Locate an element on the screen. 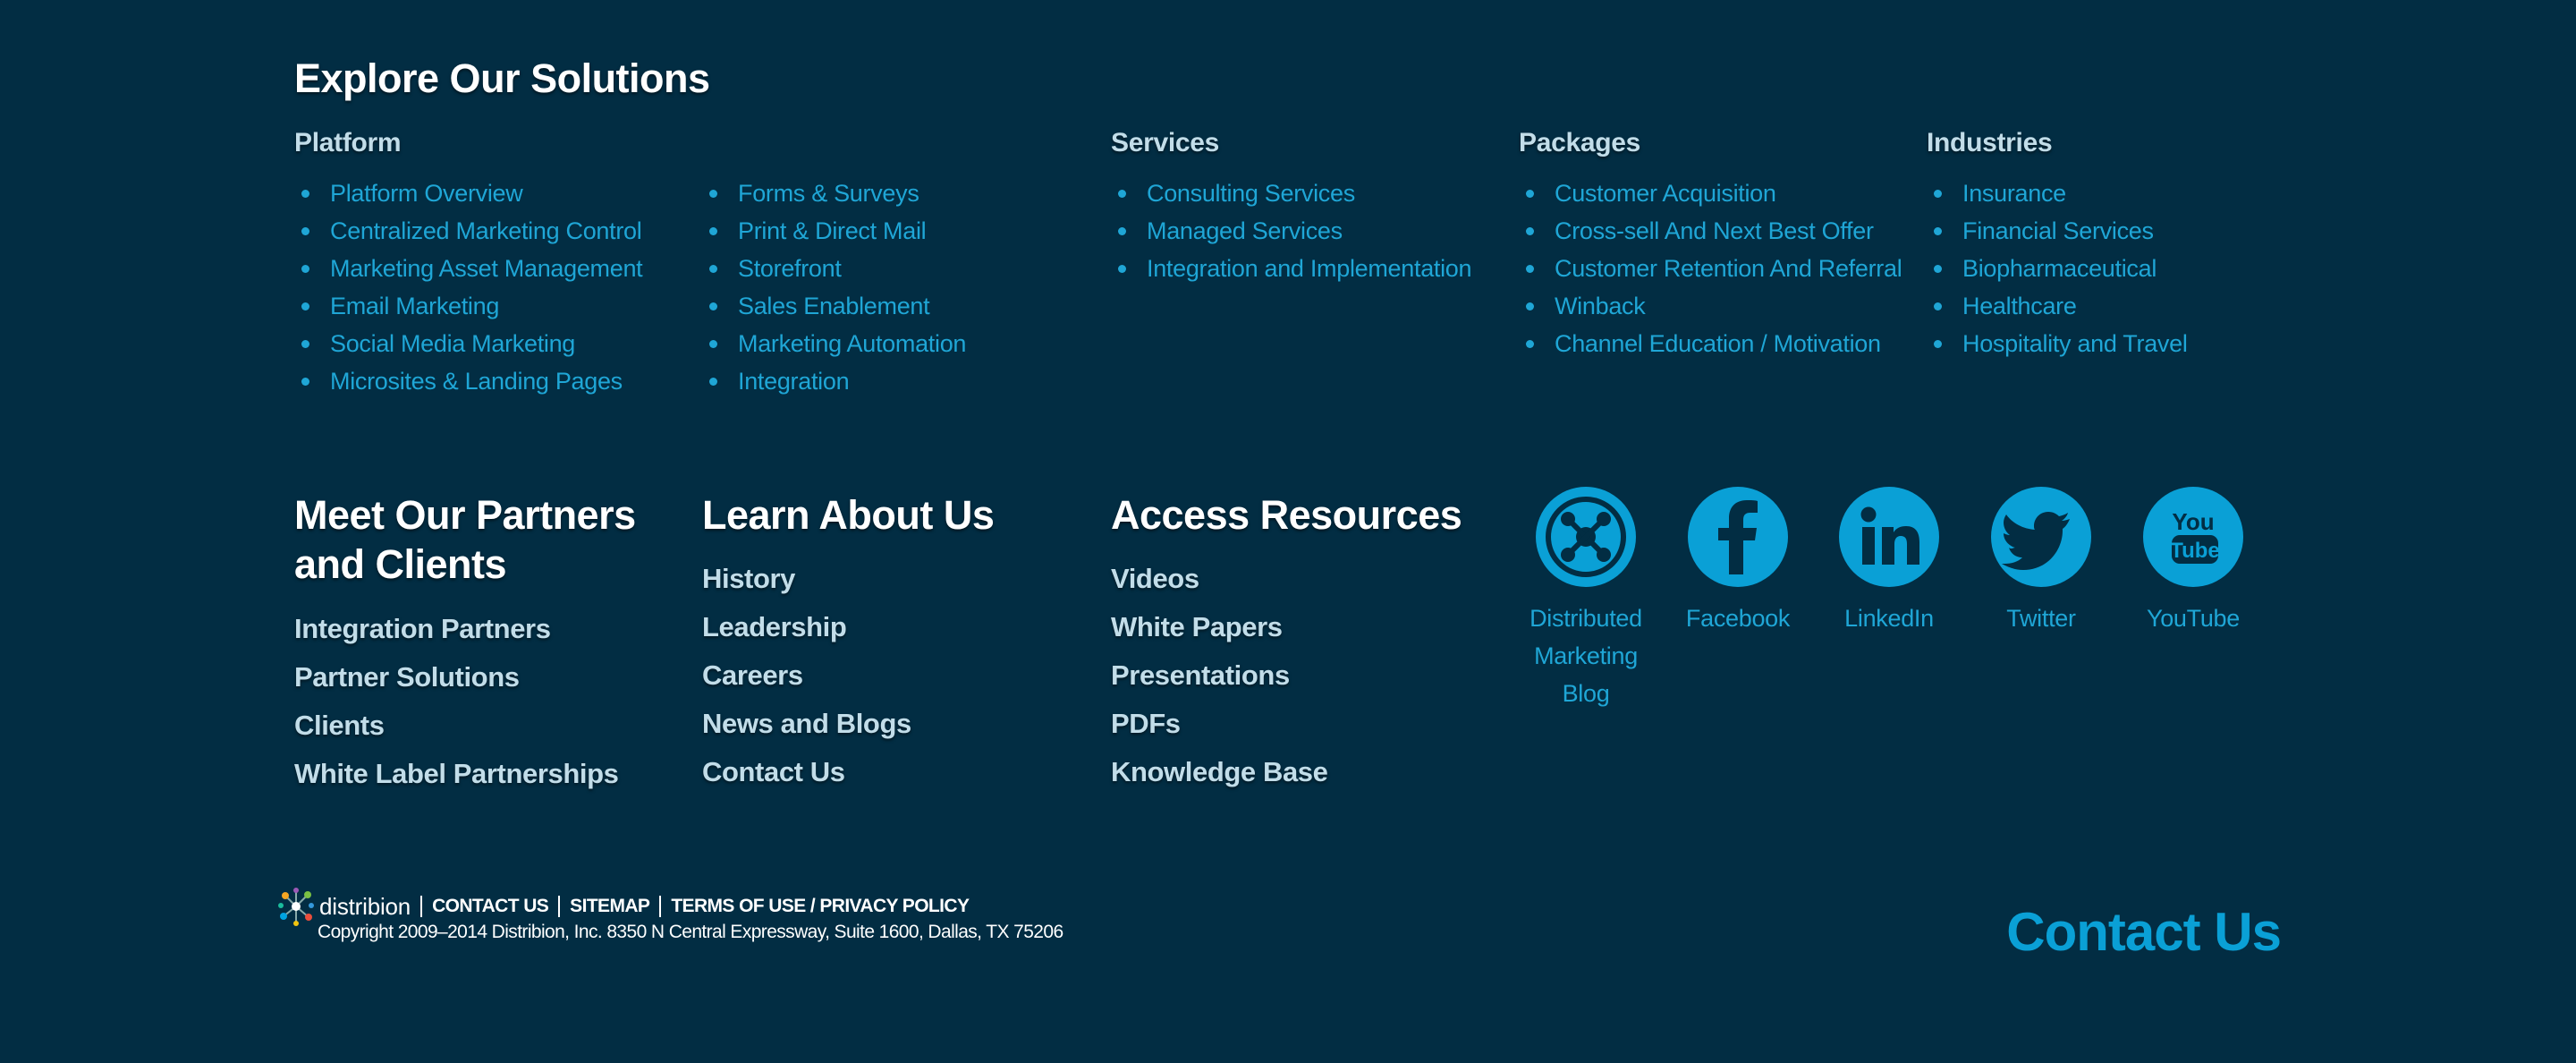 The height and width of the screenshot is (1063, 2576). list-item: Careers is located at coordinates (806, 675).